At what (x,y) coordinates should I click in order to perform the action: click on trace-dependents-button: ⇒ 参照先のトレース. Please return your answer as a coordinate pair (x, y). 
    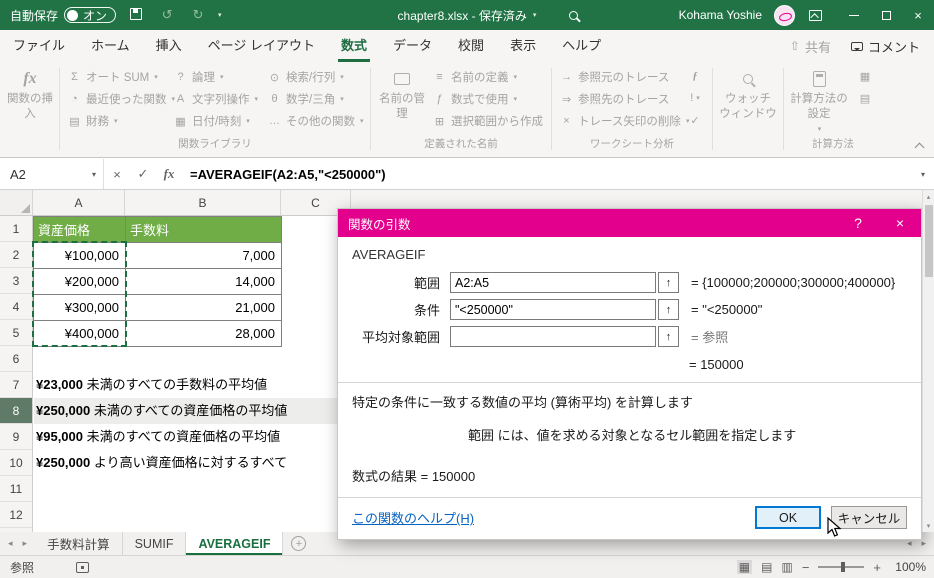
    Looking at the image, I should click on (618, 99).